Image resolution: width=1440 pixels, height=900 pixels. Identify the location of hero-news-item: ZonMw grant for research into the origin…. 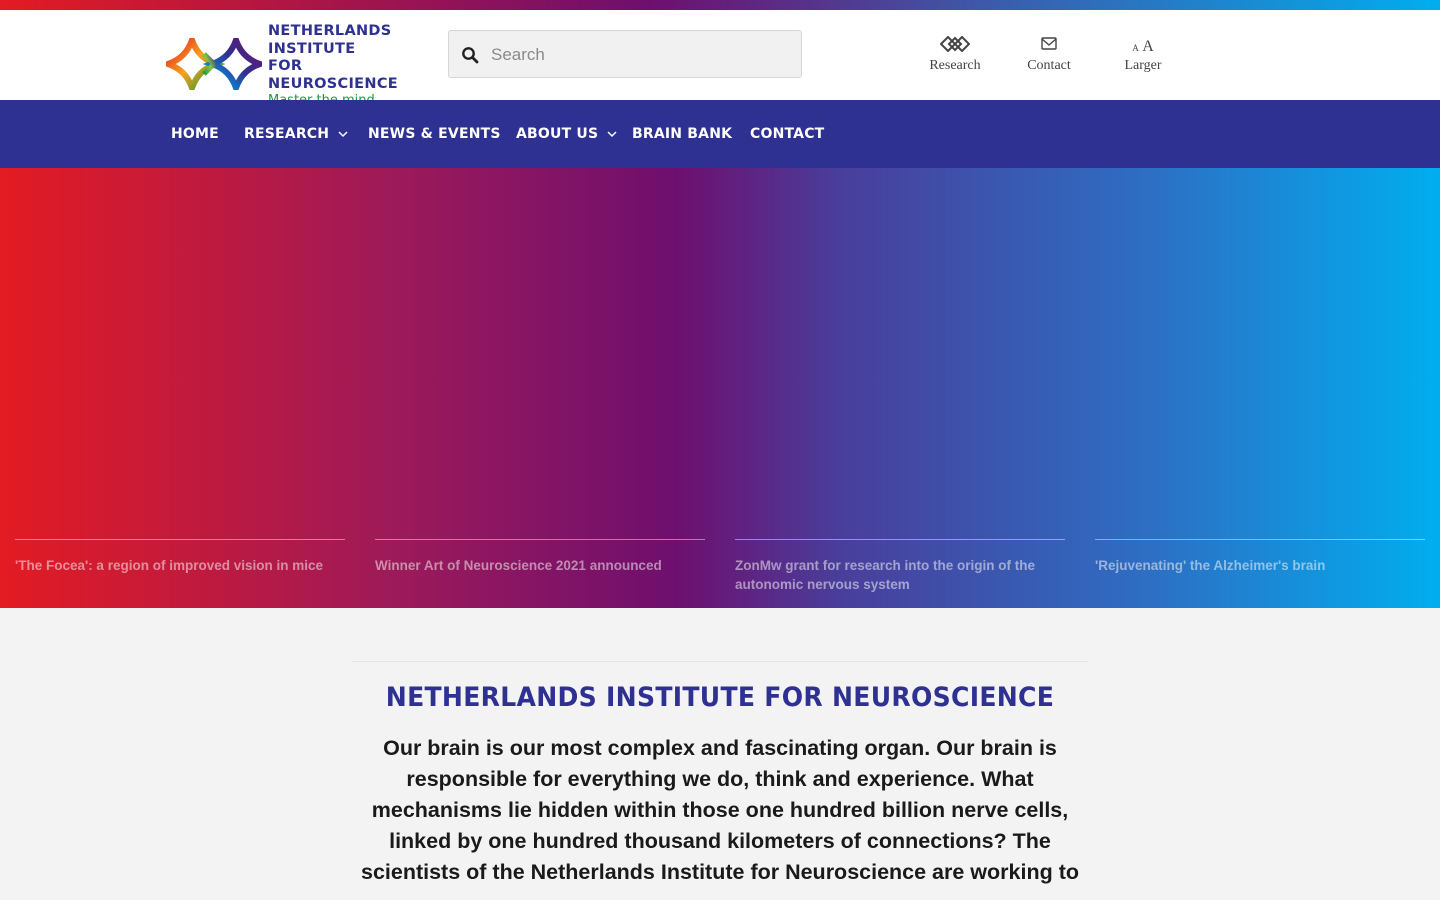
(900, 566).